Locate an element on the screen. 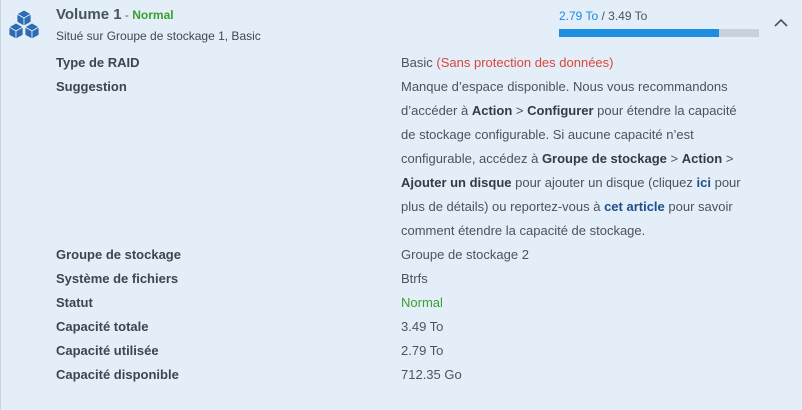 This screenshot has height=410, width=802. prop-label: Système de fichiers is located at coordinates (117, 278).